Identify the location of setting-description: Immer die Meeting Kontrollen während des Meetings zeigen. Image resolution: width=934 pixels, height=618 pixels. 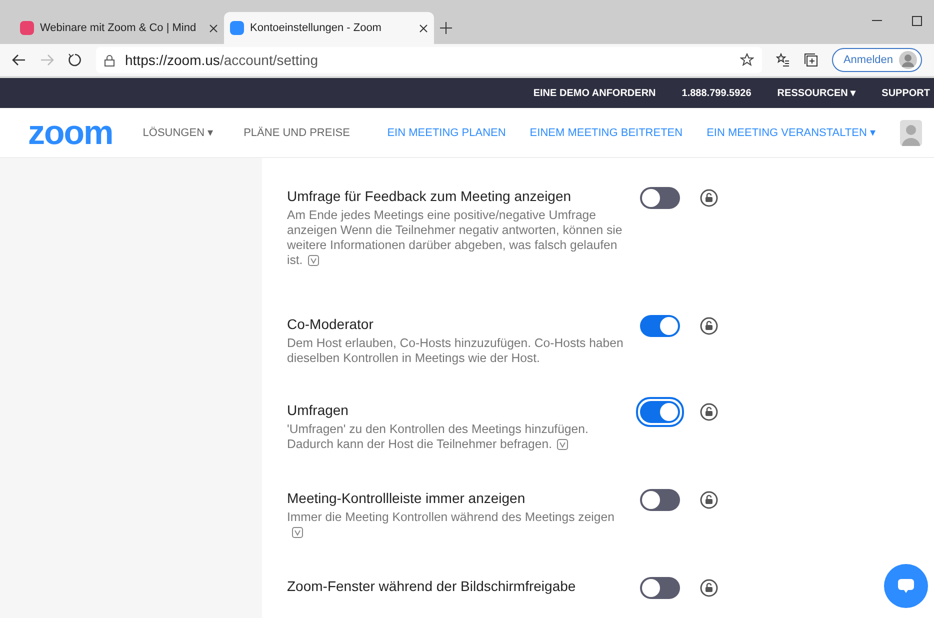
(457, 525).